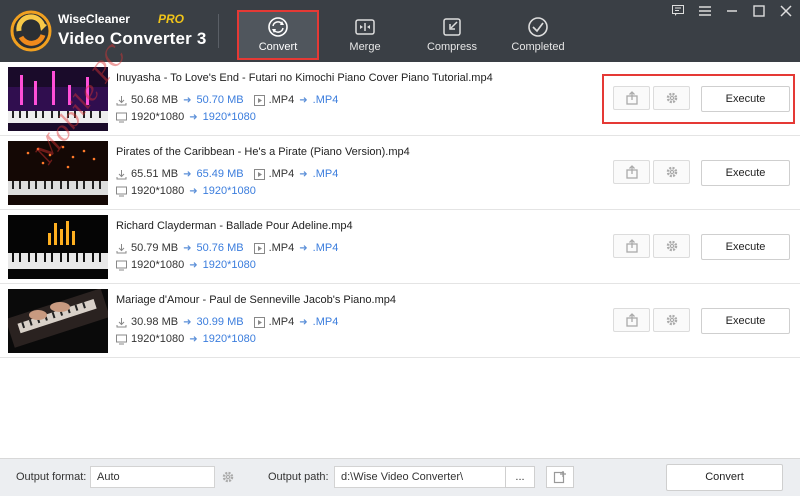 The image size is (800, 496). What do you see at coordinates (31, 31) in the screenshot?
I see `app-logo-icon` at bounding box center [31, 31].